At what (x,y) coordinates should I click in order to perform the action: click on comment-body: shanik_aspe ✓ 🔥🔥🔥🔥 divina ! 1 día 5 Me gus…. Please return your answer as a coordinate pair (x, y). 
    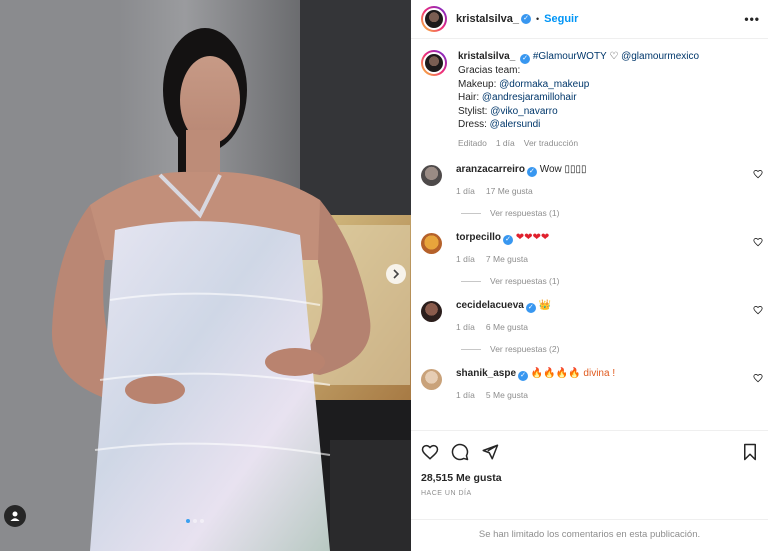
    Looking at the image, I should click on (535, 384).